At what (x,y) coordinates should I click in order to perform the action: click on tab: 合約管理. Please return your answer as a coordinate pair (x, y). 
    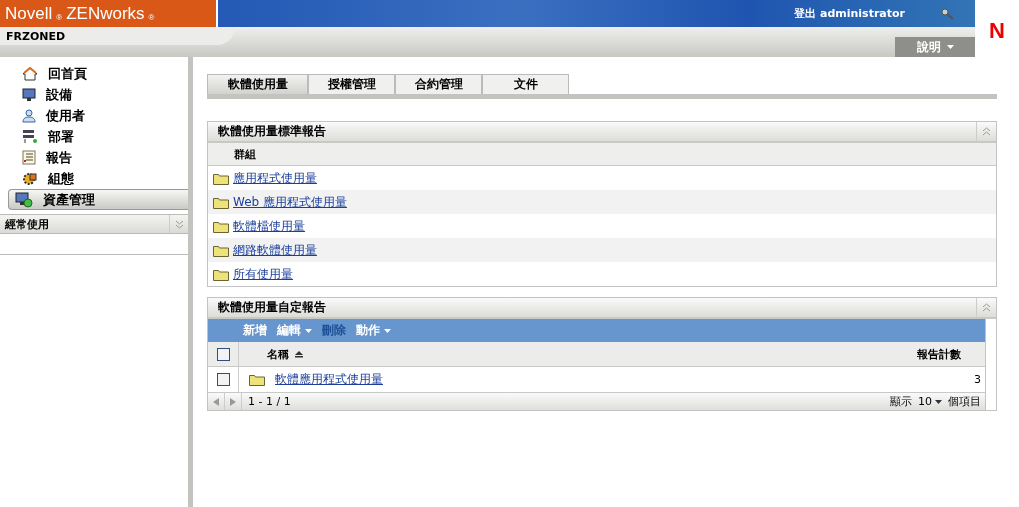
    Looking at the image, I should click on (438, 84).